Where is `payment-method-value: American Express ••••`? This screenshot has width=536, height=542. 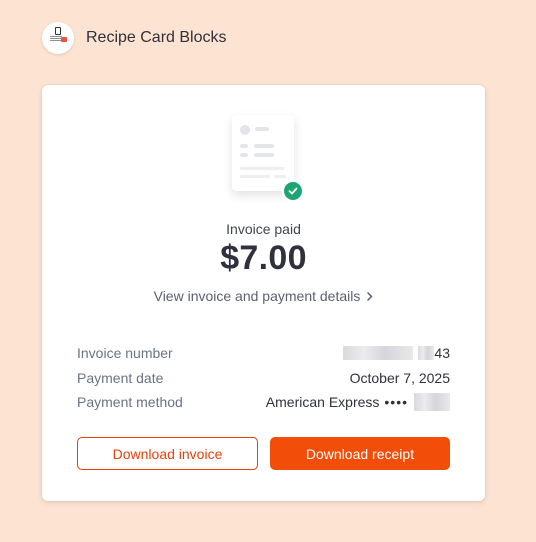
payment-method-value: American Express •••• is located at coordinates (357, 402).